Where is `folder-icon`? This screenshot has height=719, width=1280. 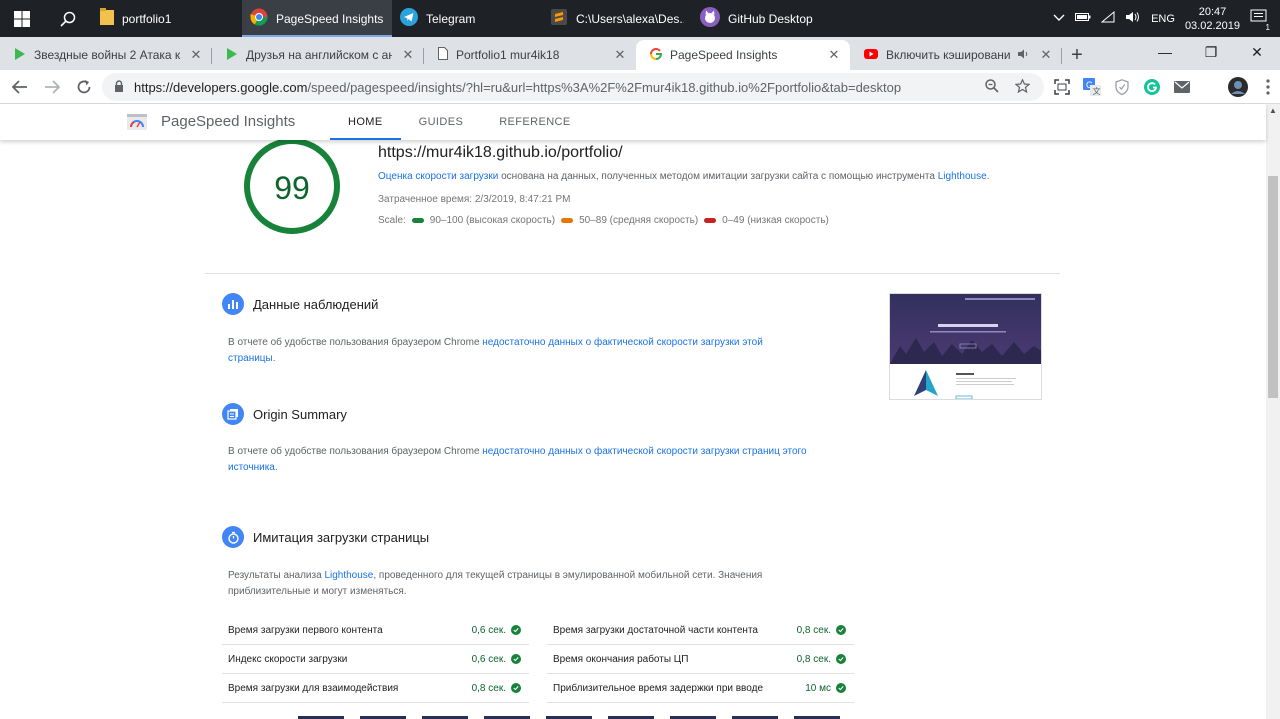
folder-icon is located at coordinates (107, 18).